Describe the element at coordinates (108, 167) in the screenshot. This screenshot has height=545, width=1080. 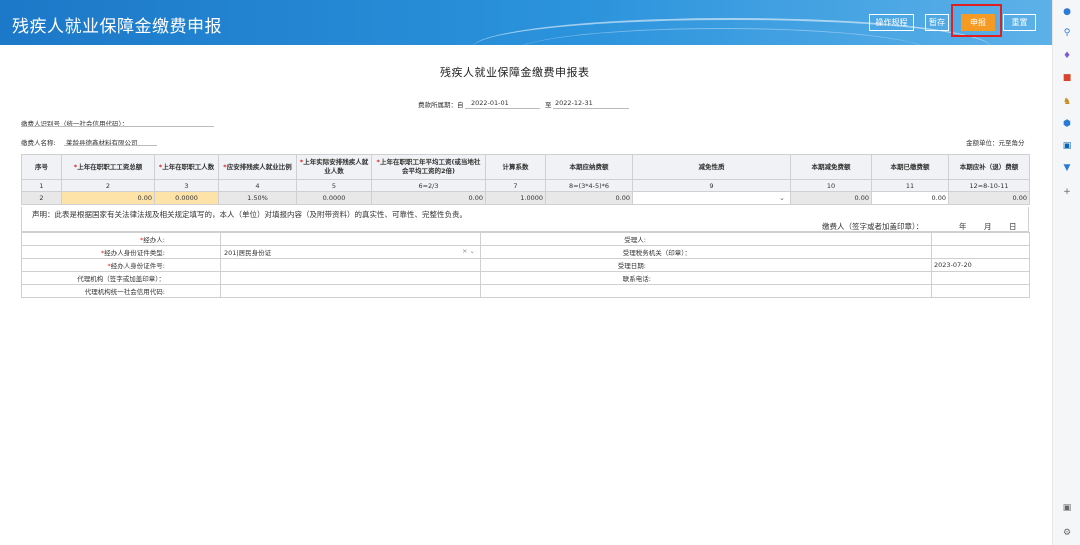
I see `header-total-wages: *上年在职职工工资总额` at that location.